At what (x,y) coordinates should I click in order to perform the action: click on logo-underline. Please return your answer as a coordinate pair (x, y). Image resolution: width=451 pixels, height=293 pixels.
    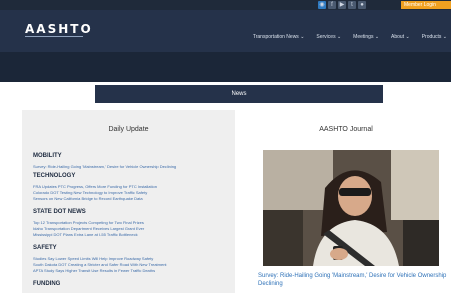
    Looking at the image, I should click on (54, 36).